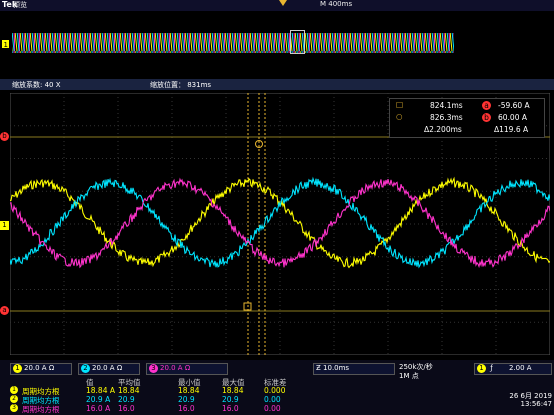  What do you see at coordinates (41, 409) in the screenshot?
I see `measurement-name: 周期均方根` at bounding box center [41, 409].